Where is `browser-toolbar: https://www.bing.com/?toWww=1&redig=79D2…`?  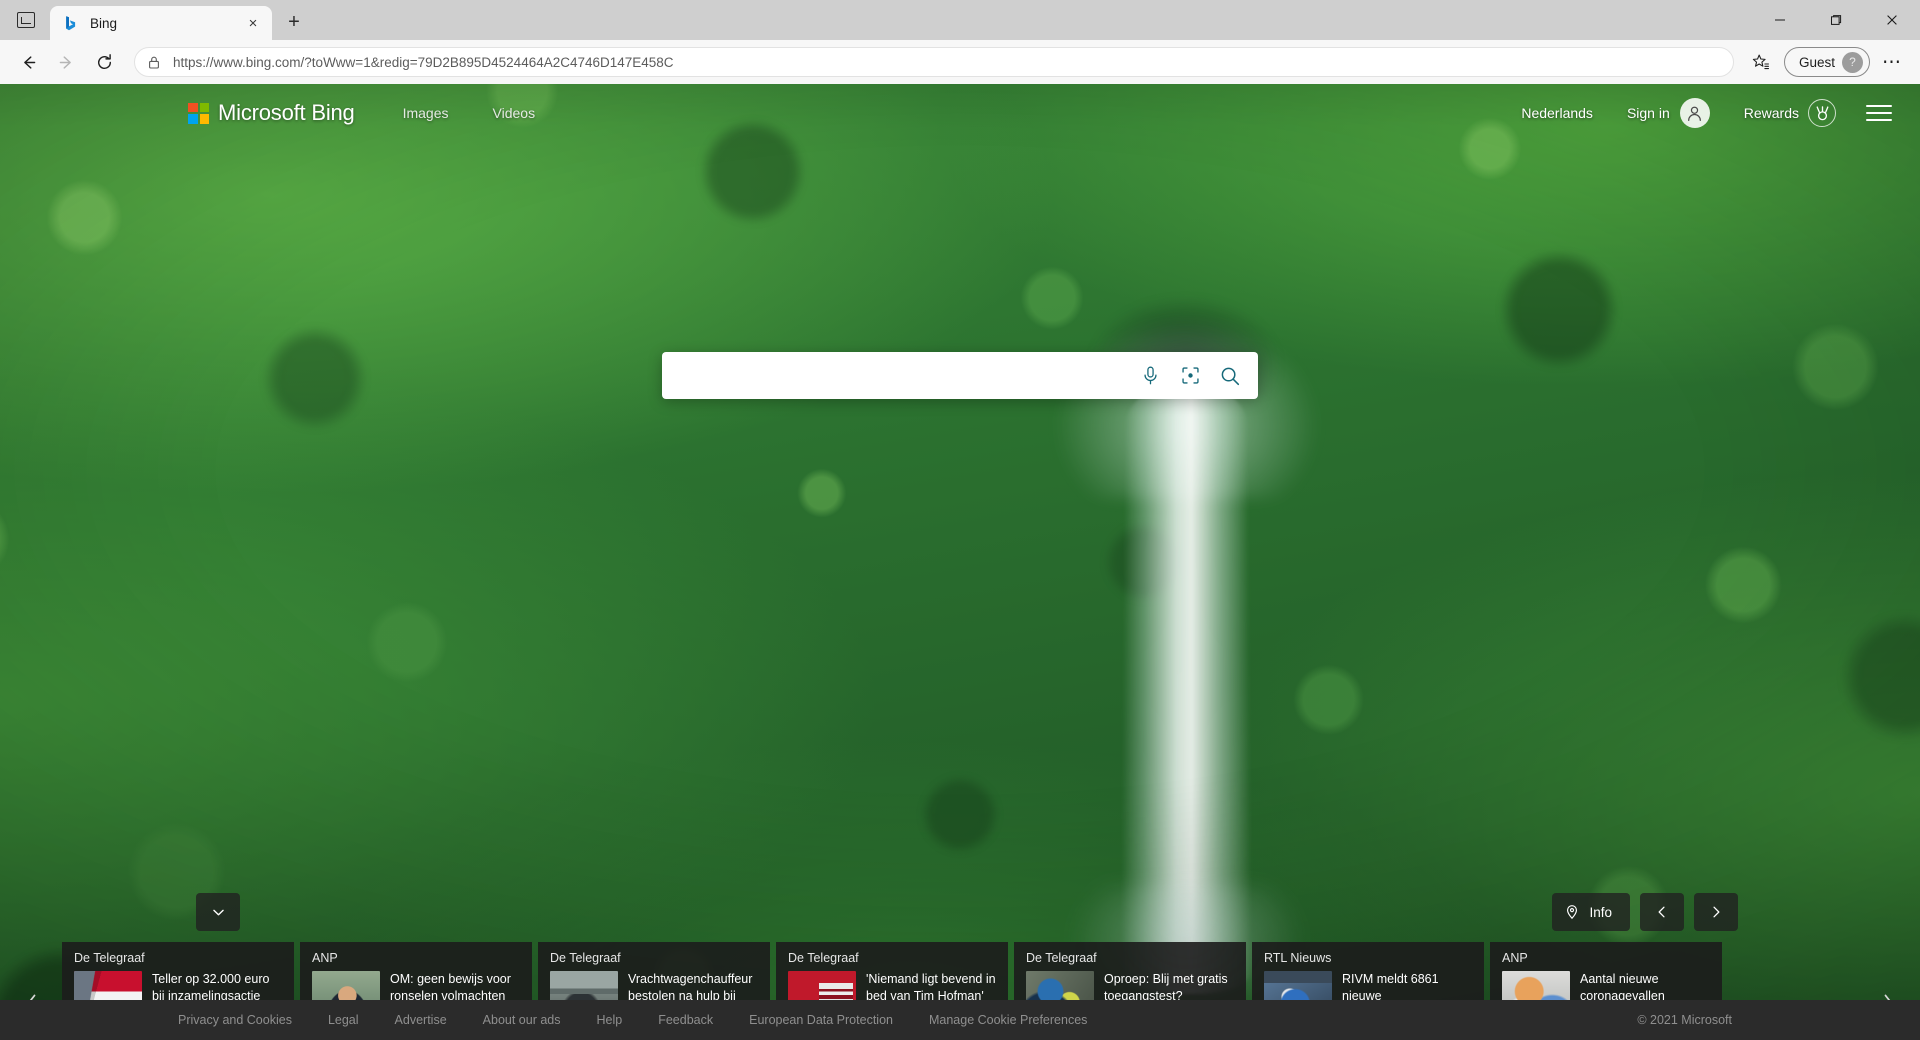
browser-toolbar: https://www.bing.com/?toWww=1&redig=79D2… is located at coordinates (960, 62).